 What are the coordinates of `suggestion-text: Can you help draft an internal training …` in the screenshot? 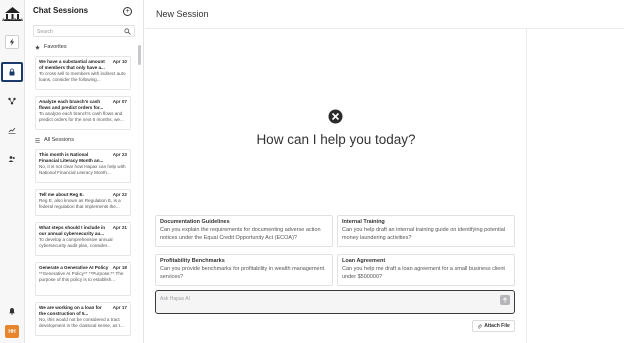 It's located at (423, 234).